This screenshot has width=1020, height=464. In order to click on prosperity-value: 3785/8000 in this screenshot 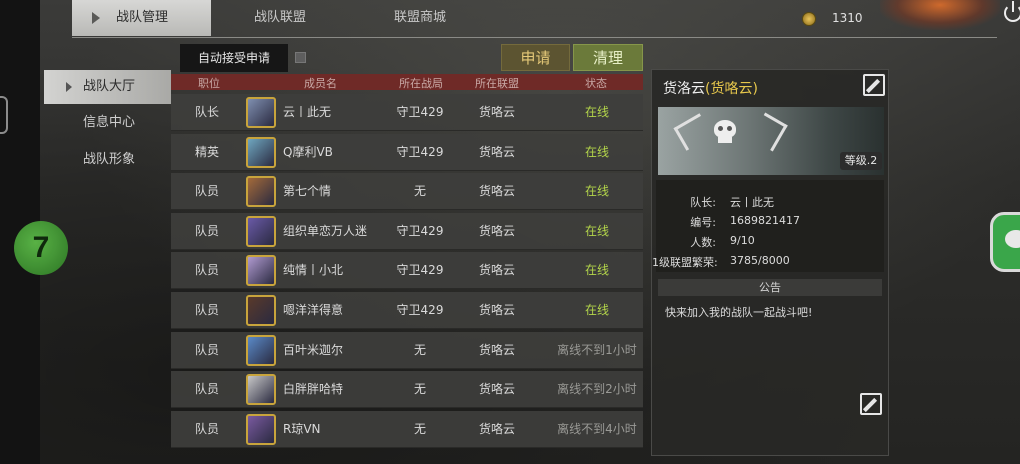, I will do `click(760, 260)`.